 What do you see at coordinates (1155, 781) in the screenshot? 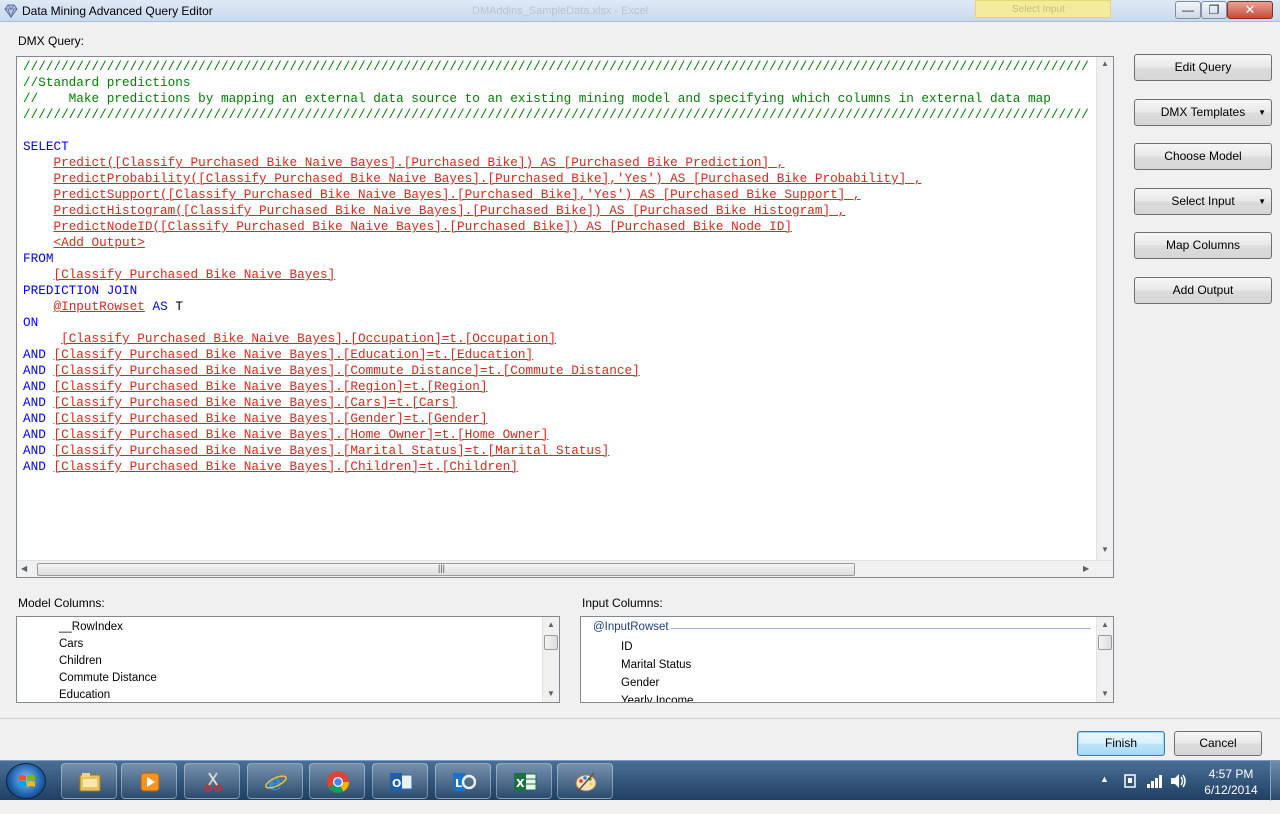
I see `network-signal-icon` at bounding box center [1155, 781].